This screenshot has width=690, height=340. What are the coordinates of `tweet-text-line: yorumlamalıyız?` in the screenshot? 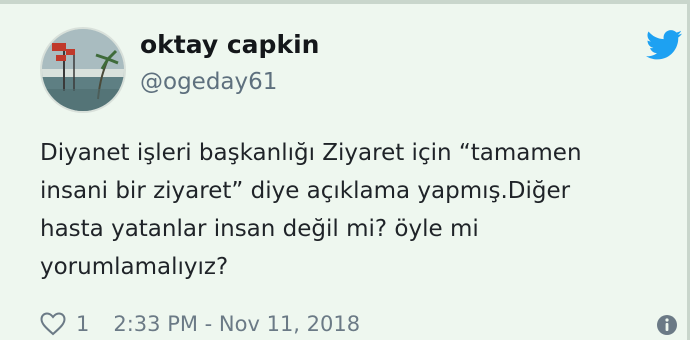 It's located at (134, 267).